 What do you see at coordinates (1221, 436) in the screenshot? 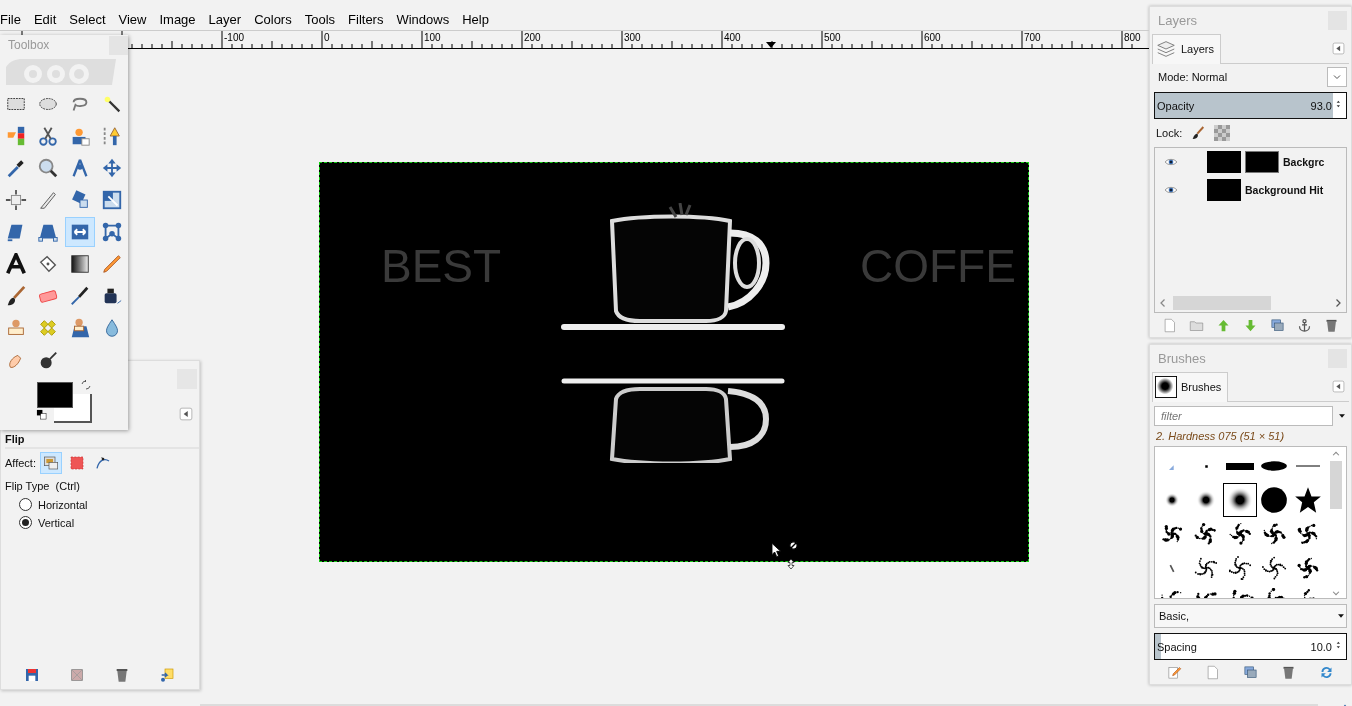
I see `brush-name: 2. Hardness 075 (51 × 51)` at bounding box center [1221, 436].